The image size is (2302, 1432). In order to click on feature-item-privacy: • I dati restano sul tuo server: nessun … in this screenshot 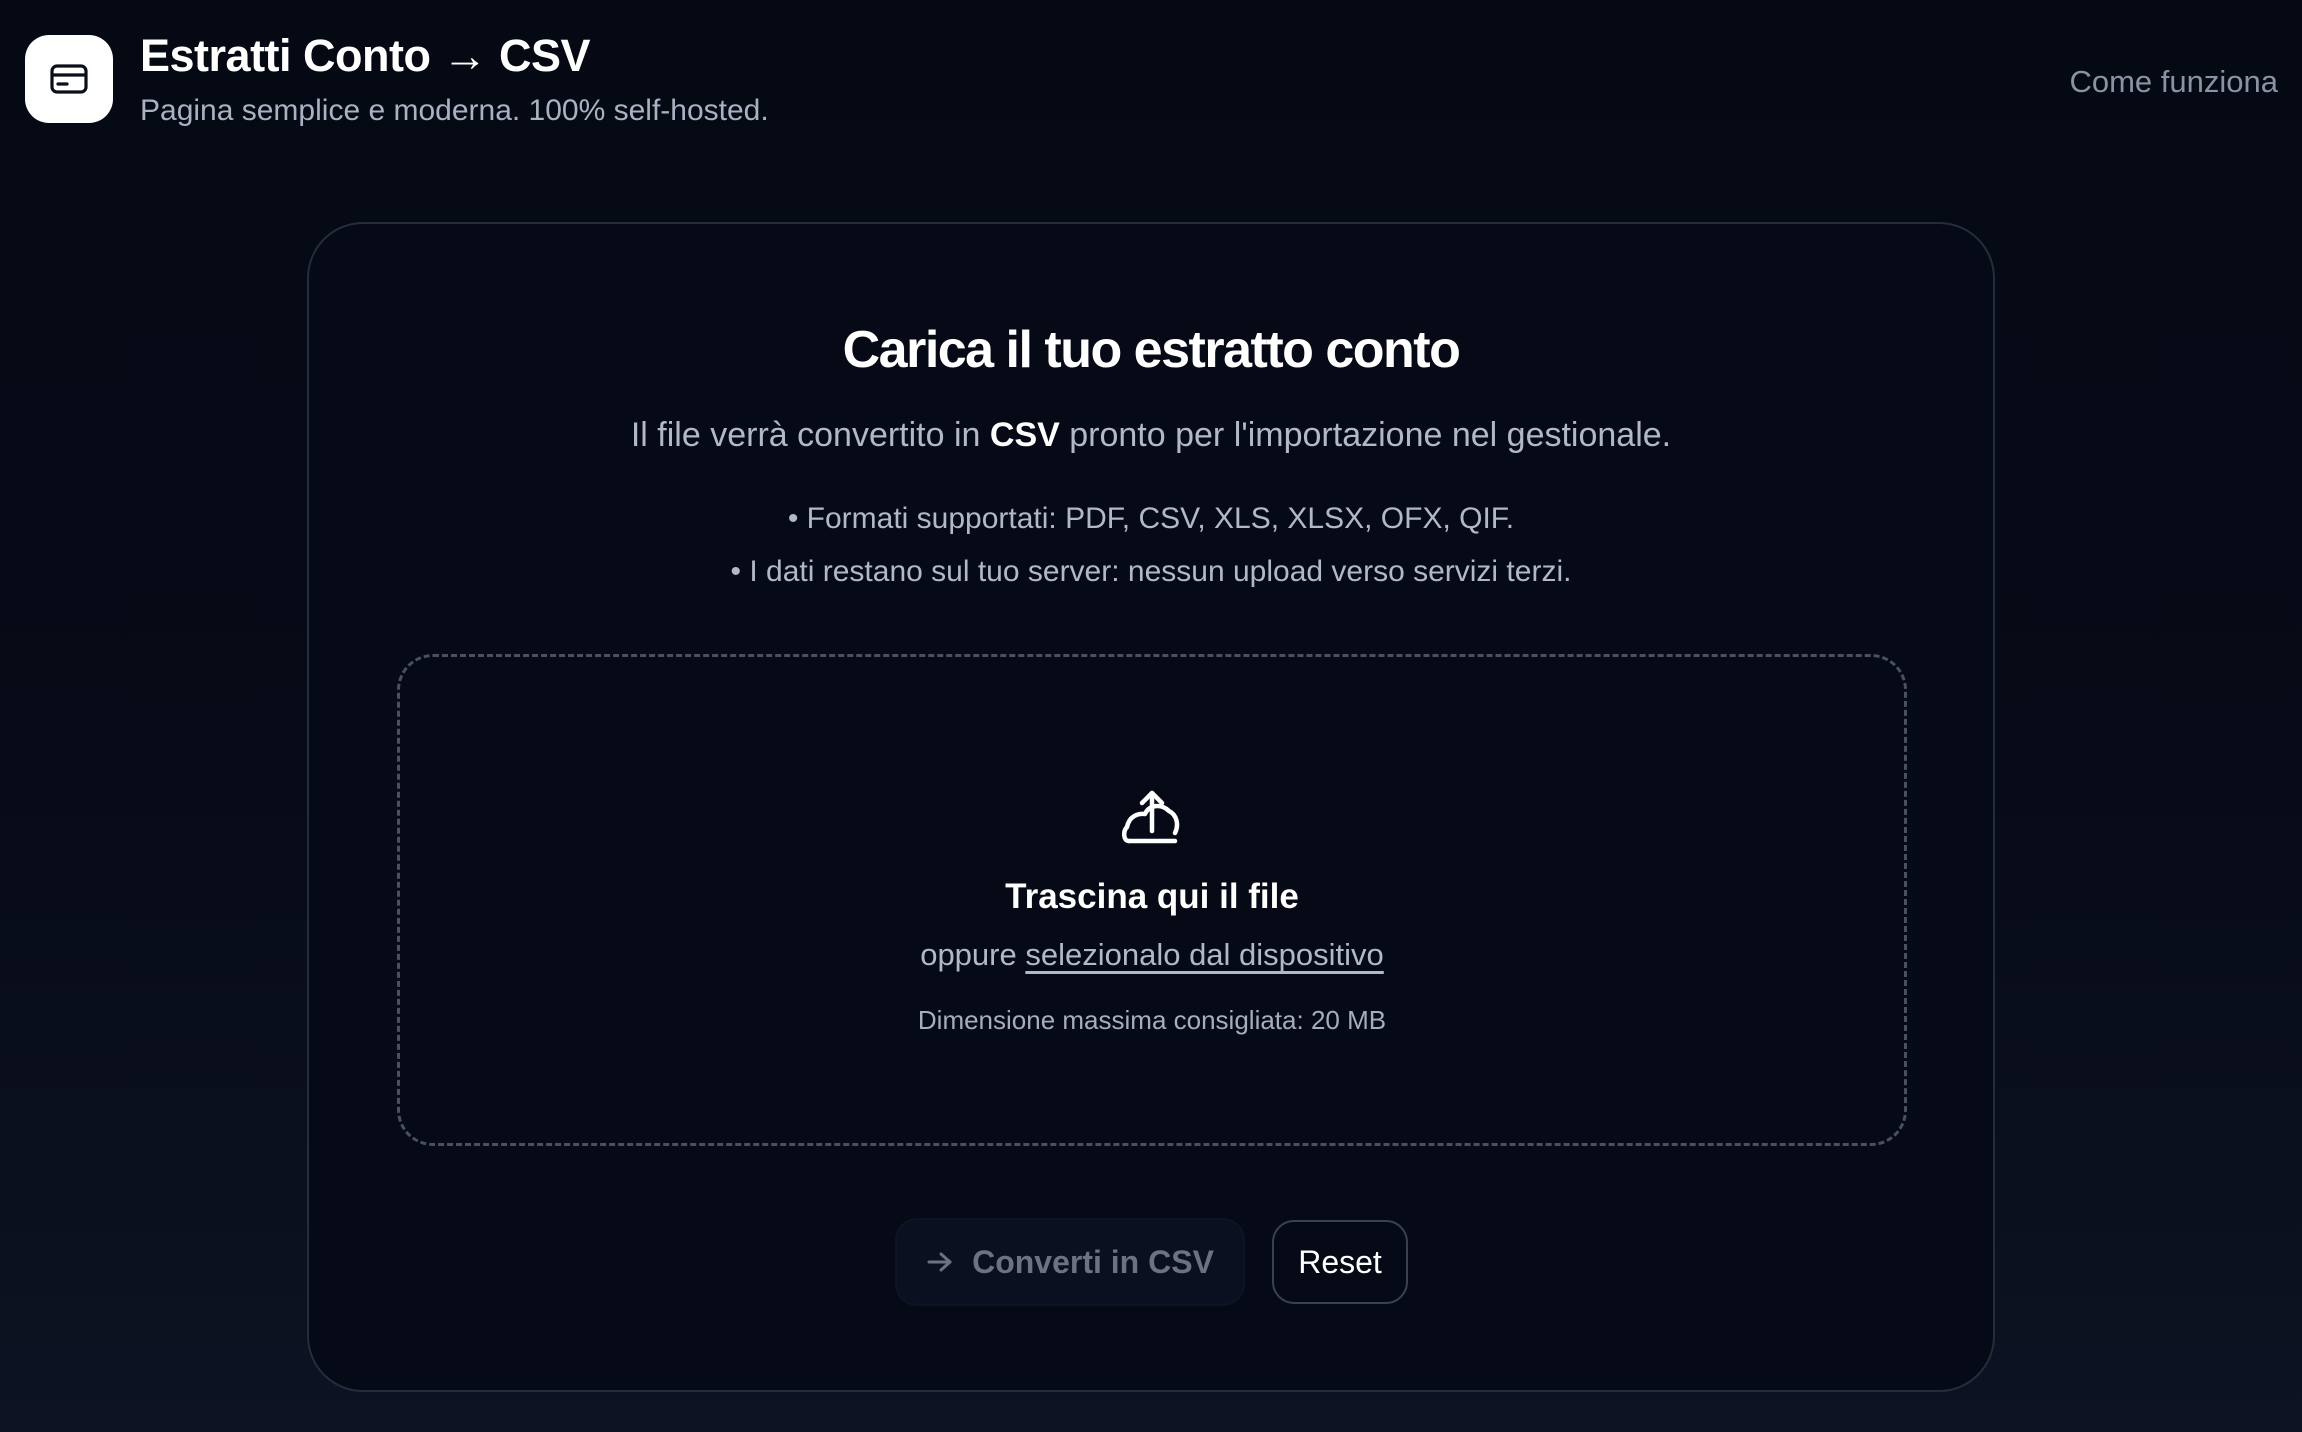, I will do `click(1151, 571)`.